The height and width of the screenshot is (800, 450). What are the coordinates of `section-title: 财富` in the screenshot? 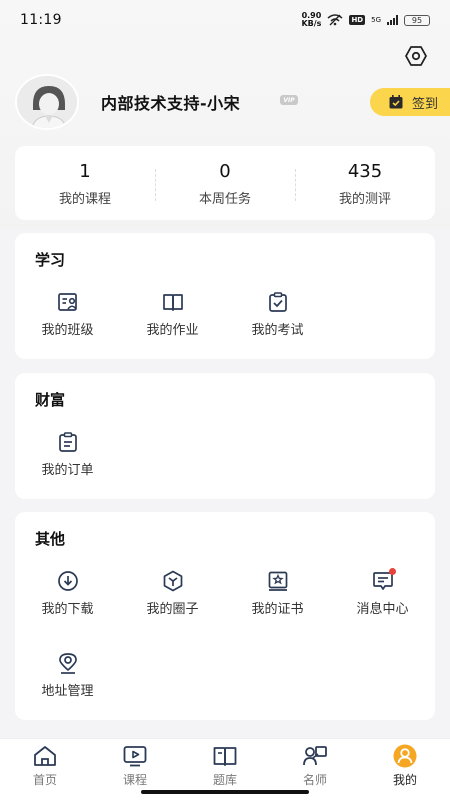 It's located at (50, 400).